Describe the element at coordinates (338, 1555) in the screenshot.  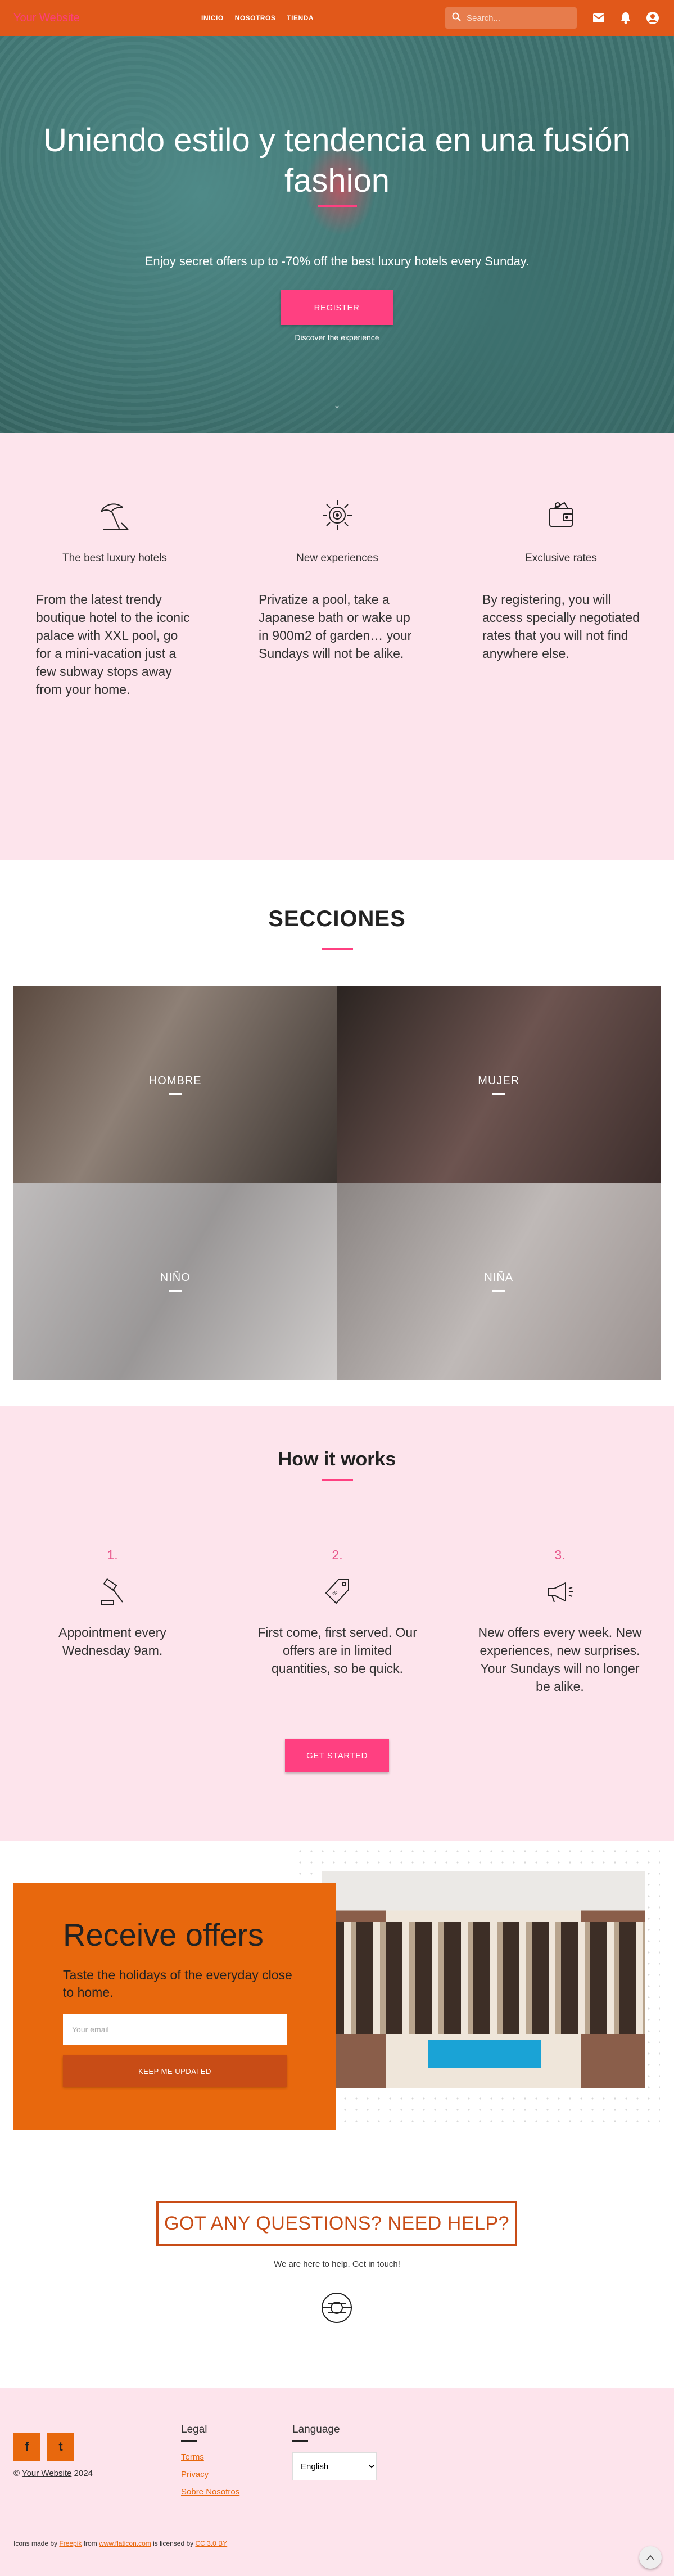
I see `step-number: 2.` at that location.